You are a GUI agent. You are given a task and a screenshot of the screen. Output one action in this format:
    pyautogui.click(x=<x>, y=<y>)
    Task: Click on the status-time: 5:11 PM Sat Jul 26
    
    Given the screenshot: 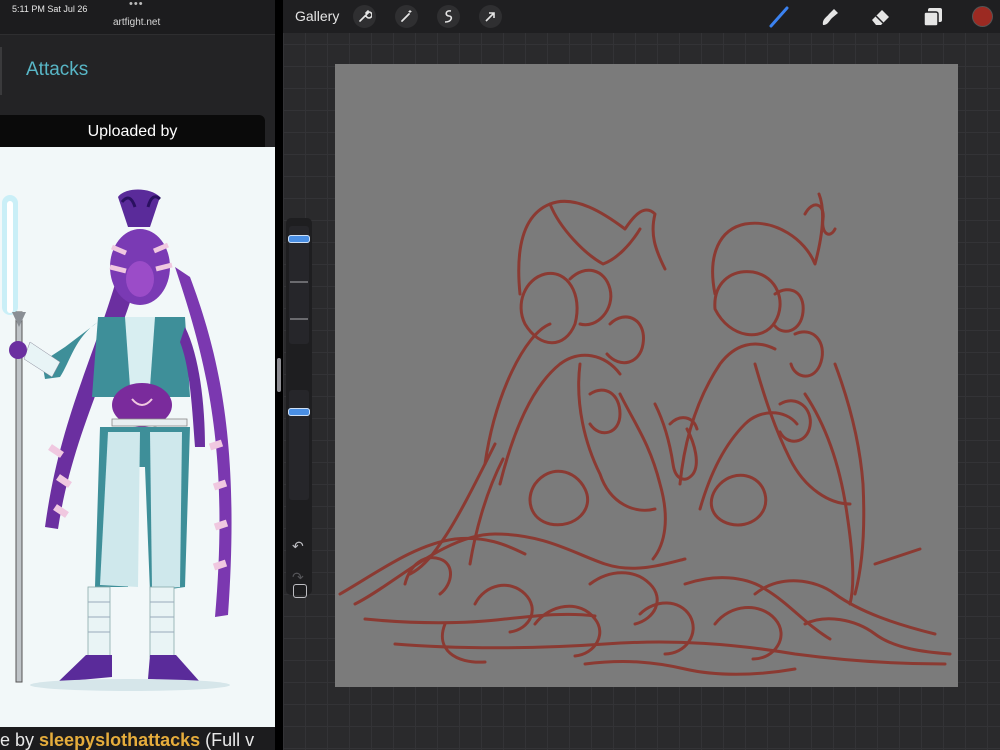 What is the action you would take?
    pyautogui.click(x=50, y=9)
    